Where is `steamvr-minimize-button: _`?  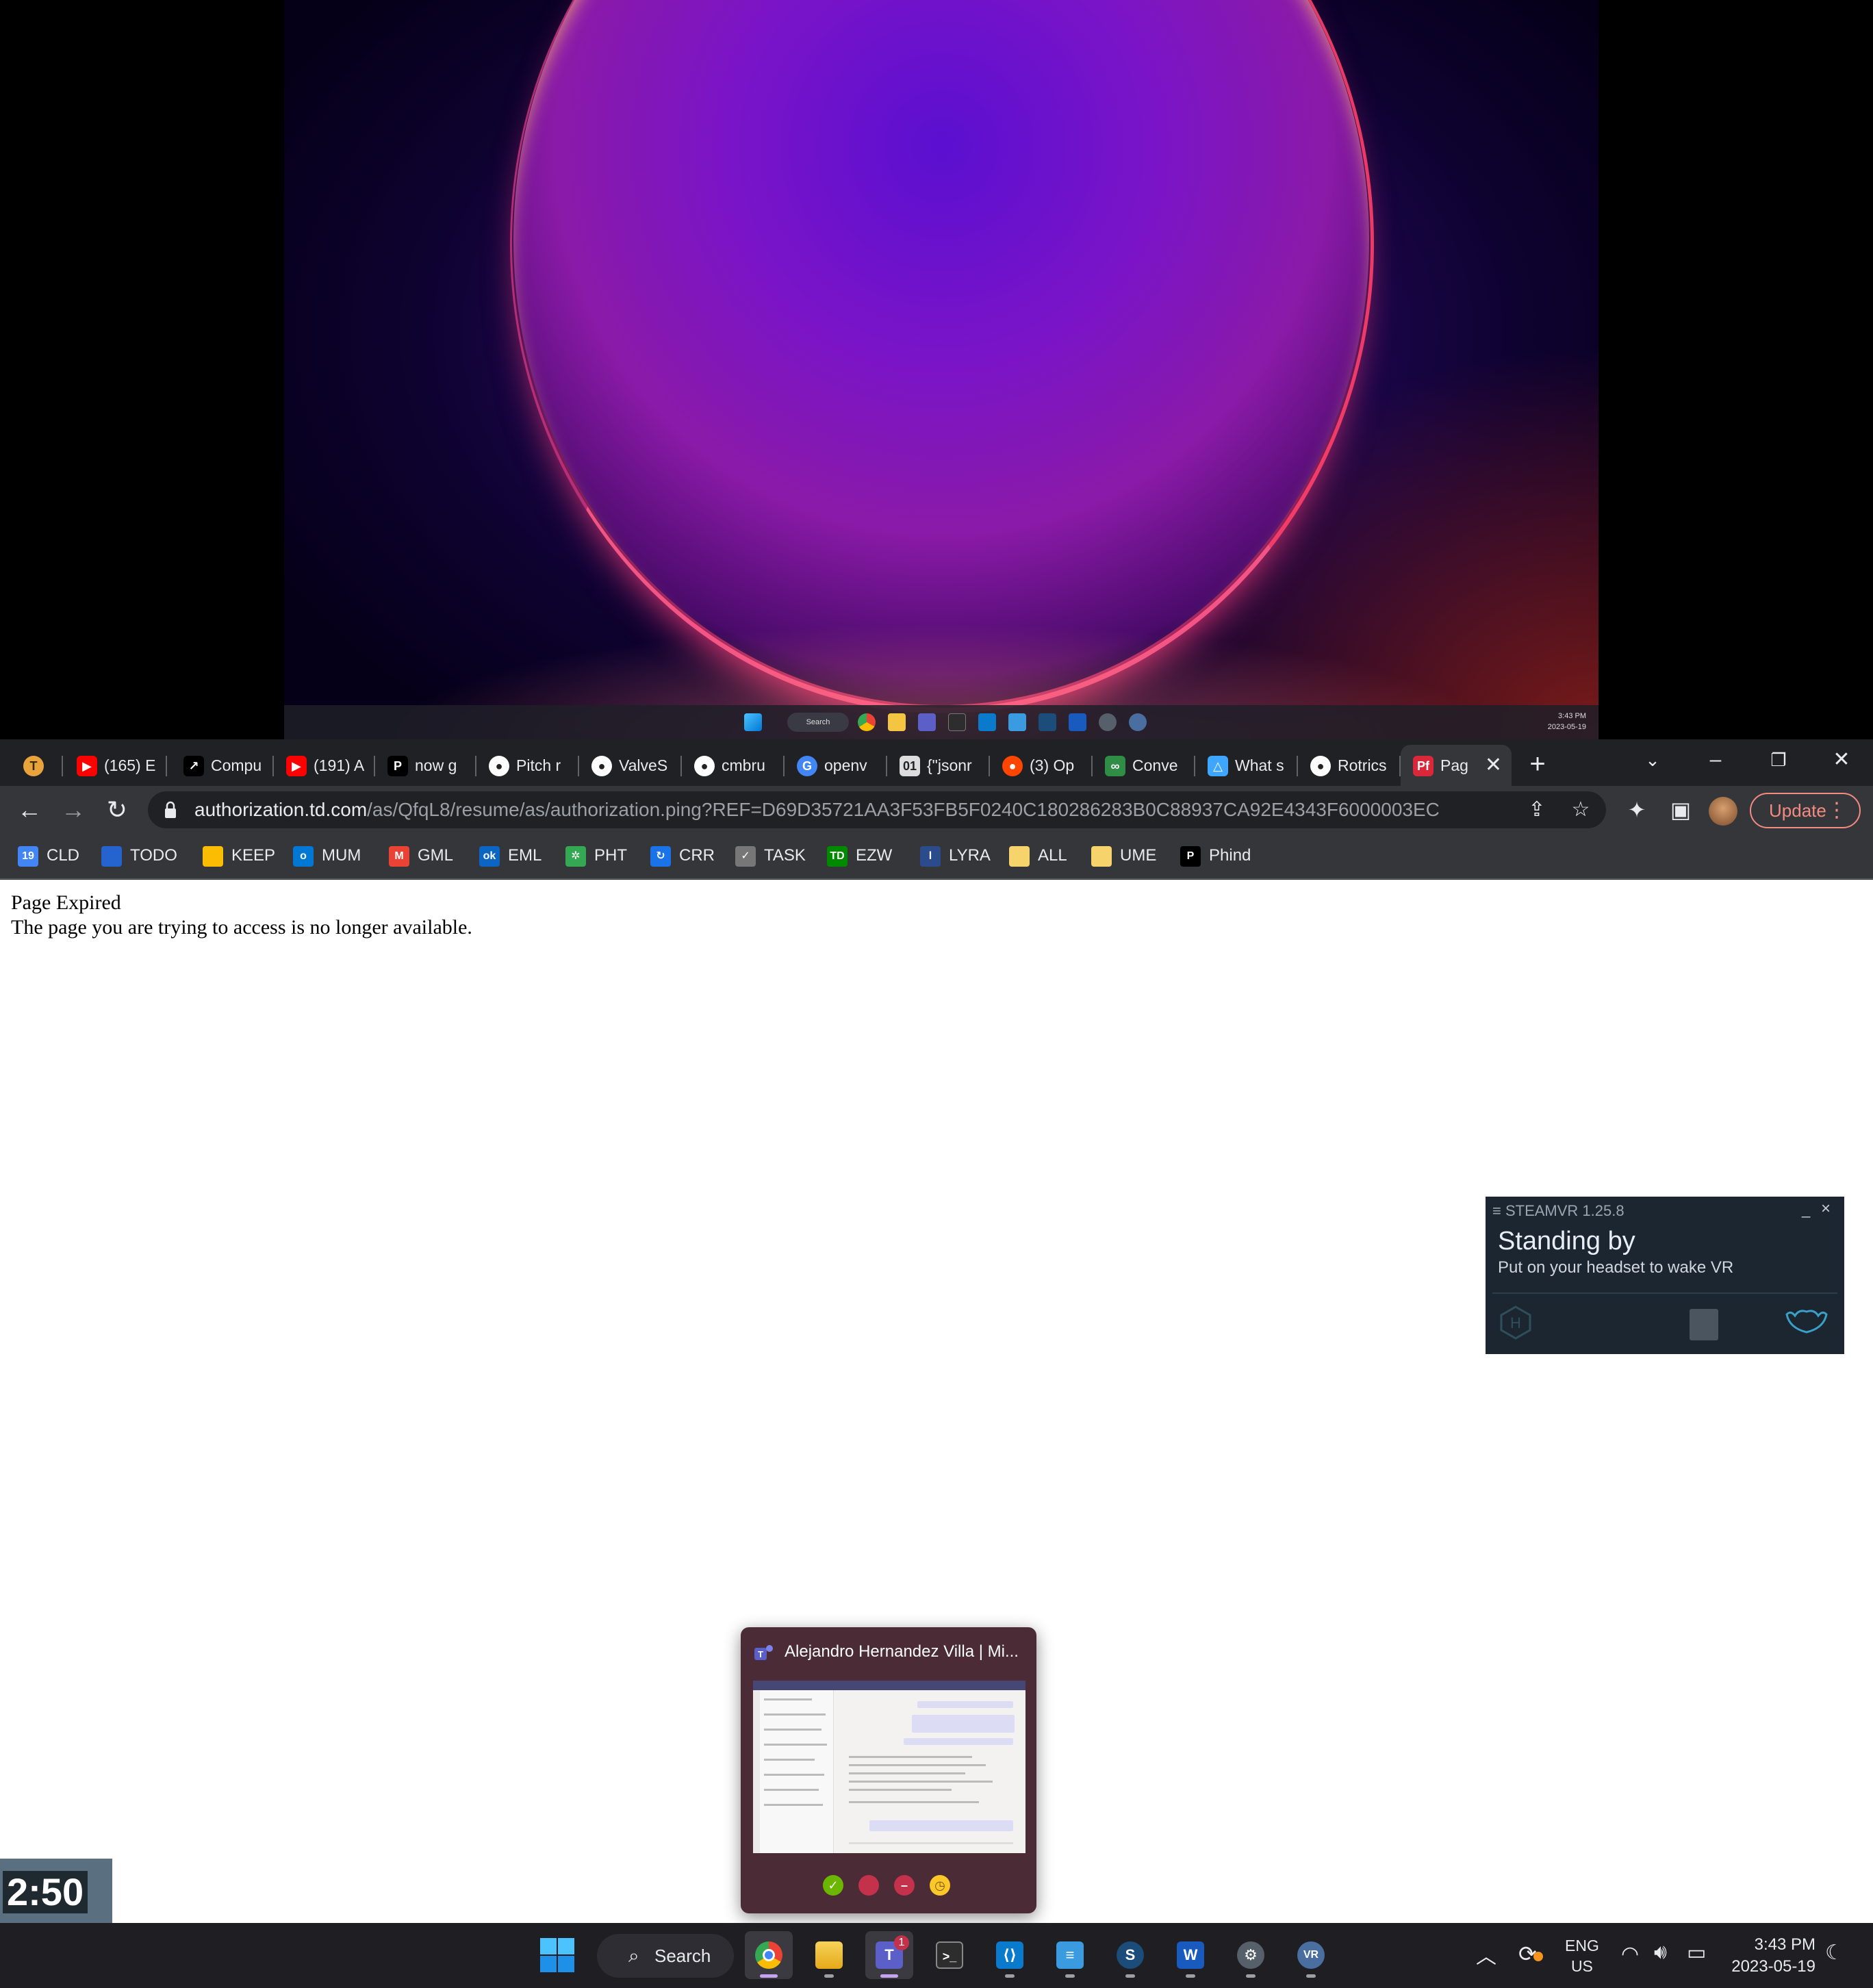
steamvr-minimize-button: _ is located at coordinates (1806, 1210).